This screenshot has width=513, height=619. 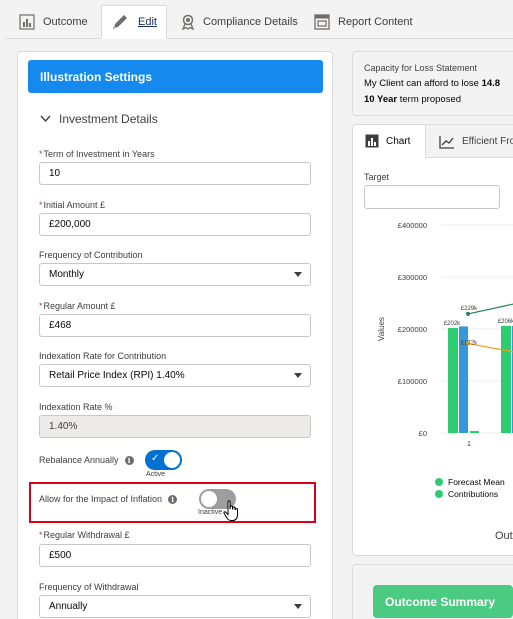 I want to click on y-tick-label: £300000, so click(x=412, y=277).